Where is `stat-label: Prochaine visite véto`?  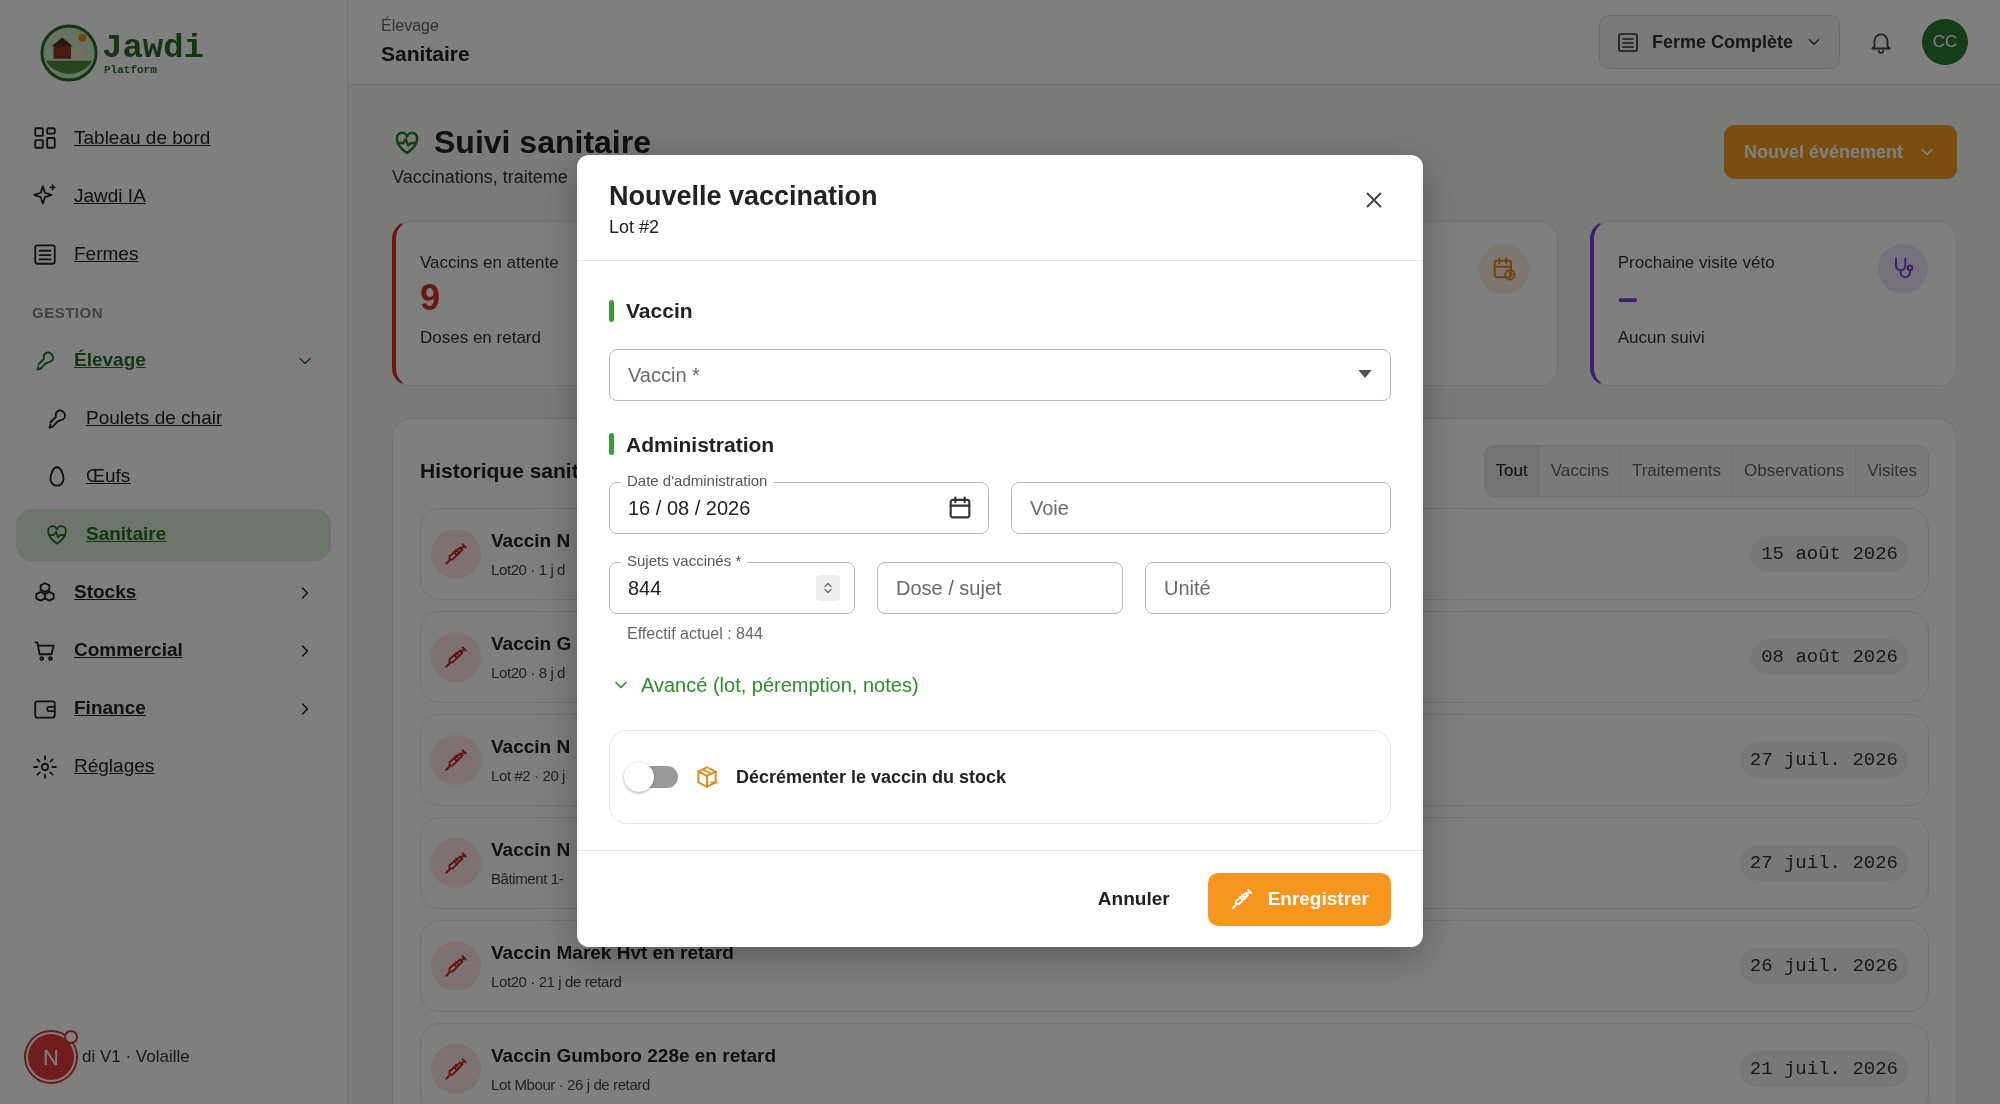
stat-label: Prochaine visite véto is located at coordinates (1696, 263).